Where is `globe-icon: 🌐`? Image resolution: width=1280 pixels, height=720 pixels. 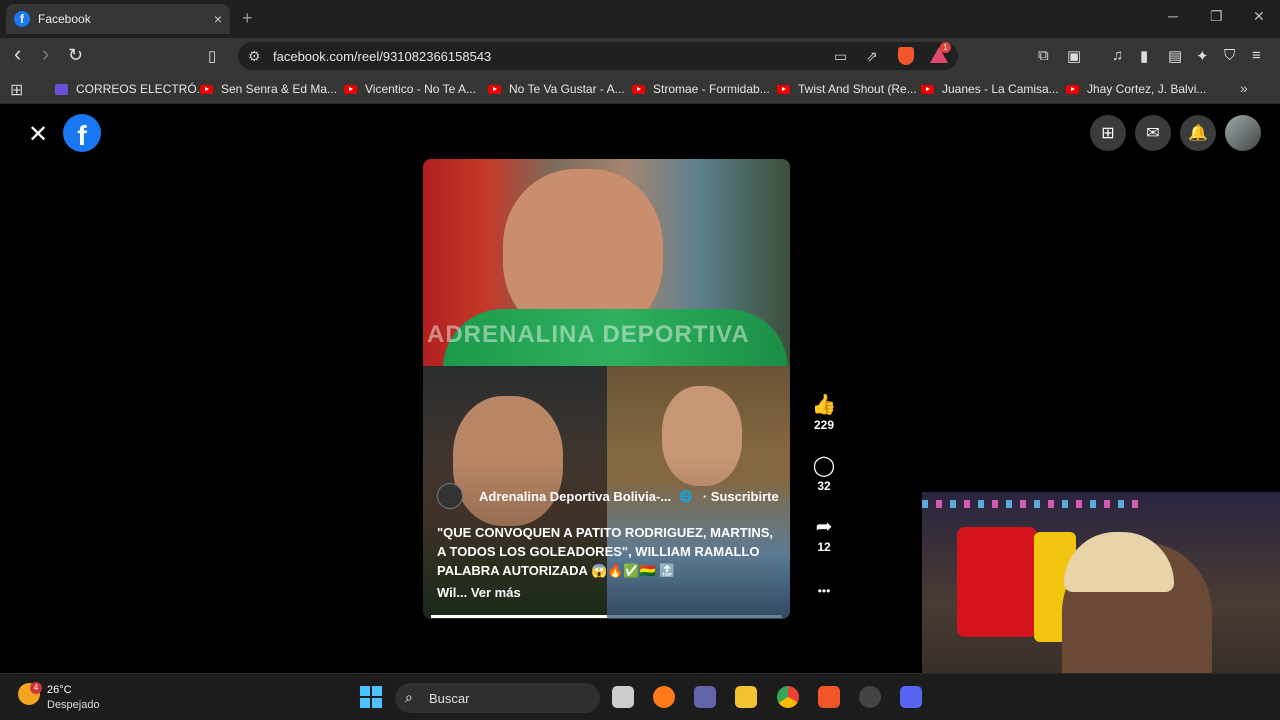 globe-icon: 🌐 is located at coordinates (686, 496).